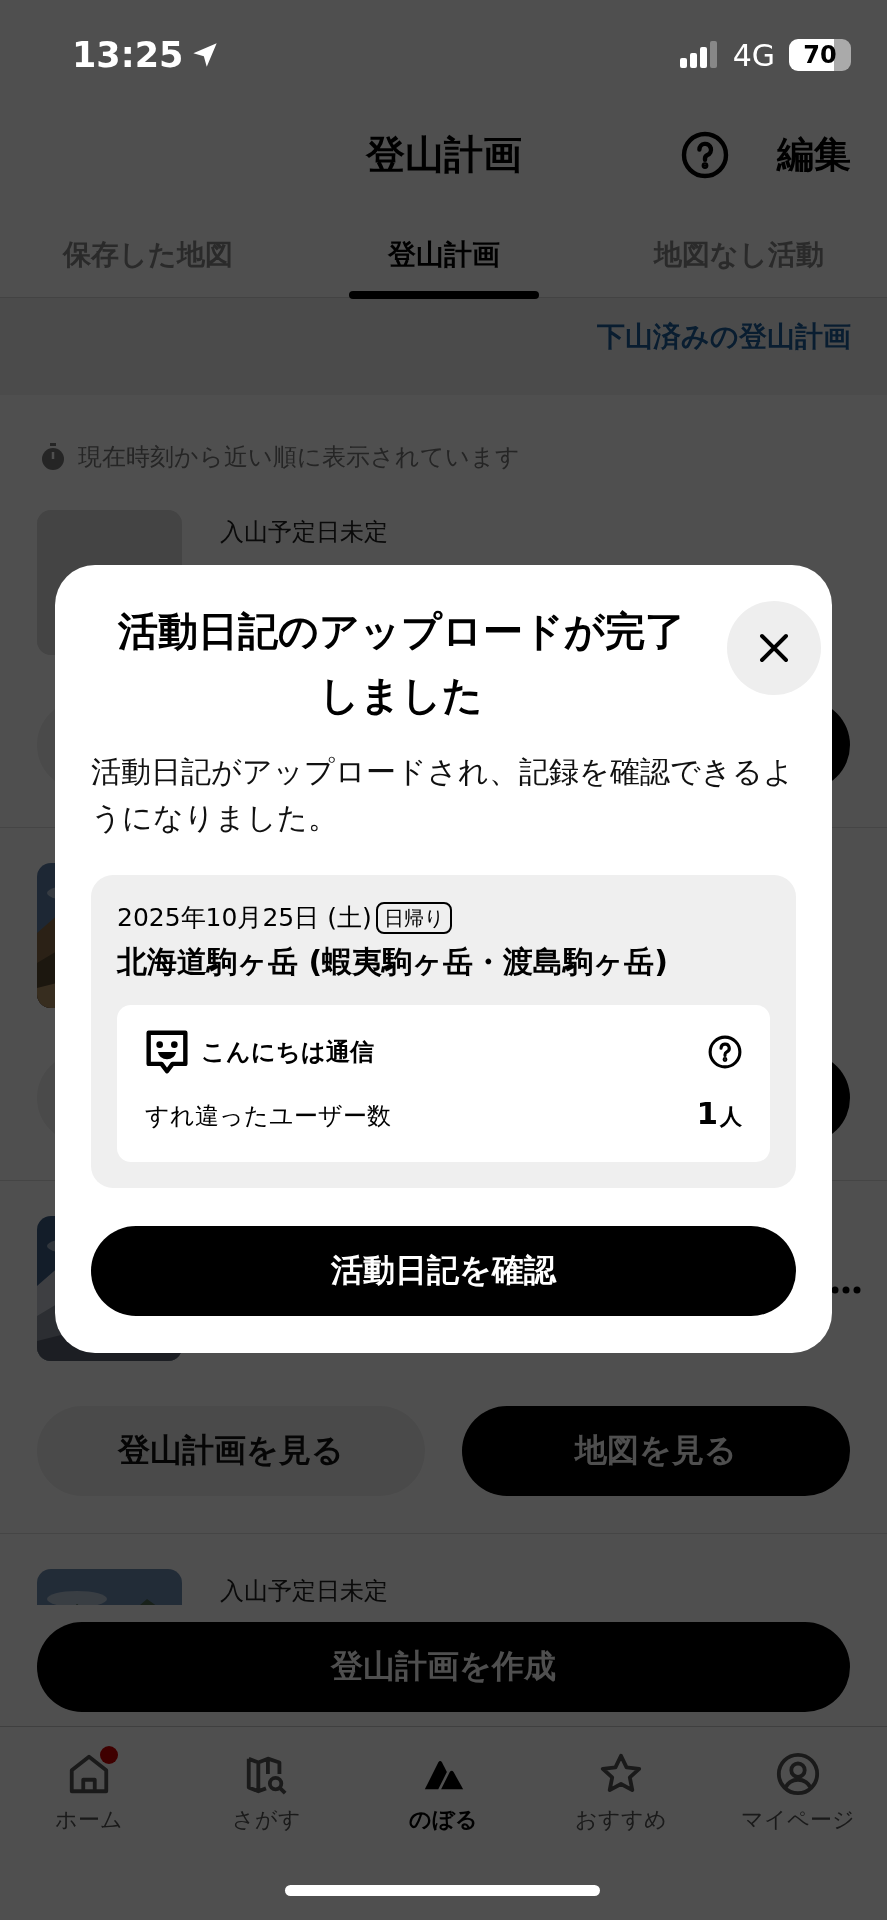 The image size is (887, 1920). Describe the element at coordinates (846, 1290) in the screenshot. I see `more-icon` at that location.